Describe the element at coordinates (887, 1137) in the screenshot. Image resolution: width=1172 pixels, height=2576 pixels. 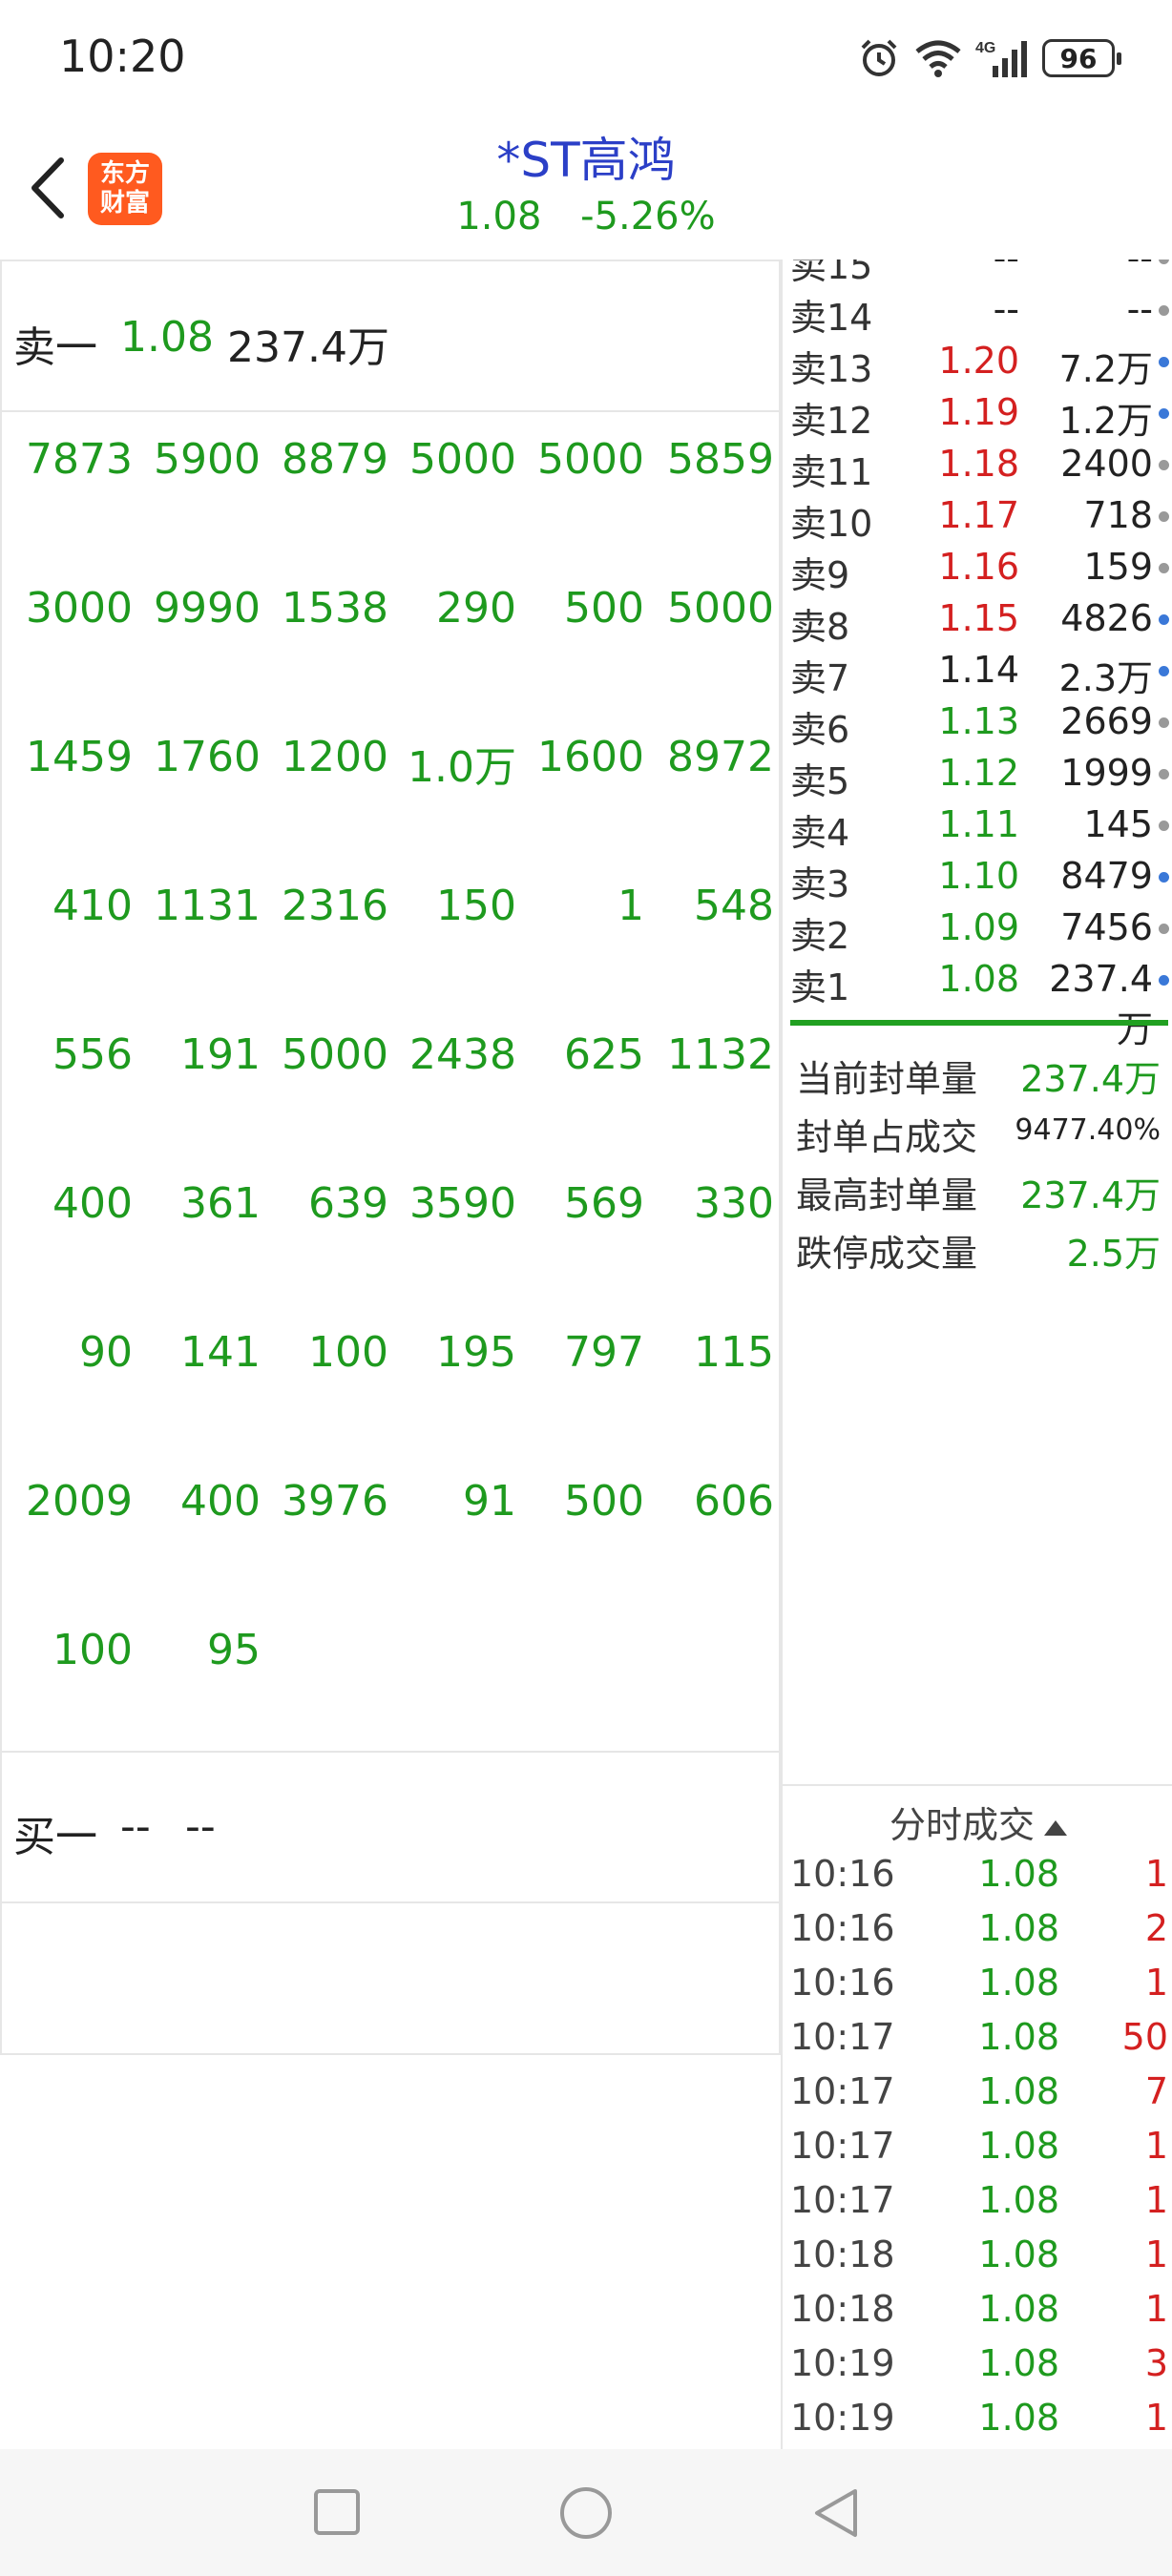
I see `seal-stat-label: 封单占成交` at that location.